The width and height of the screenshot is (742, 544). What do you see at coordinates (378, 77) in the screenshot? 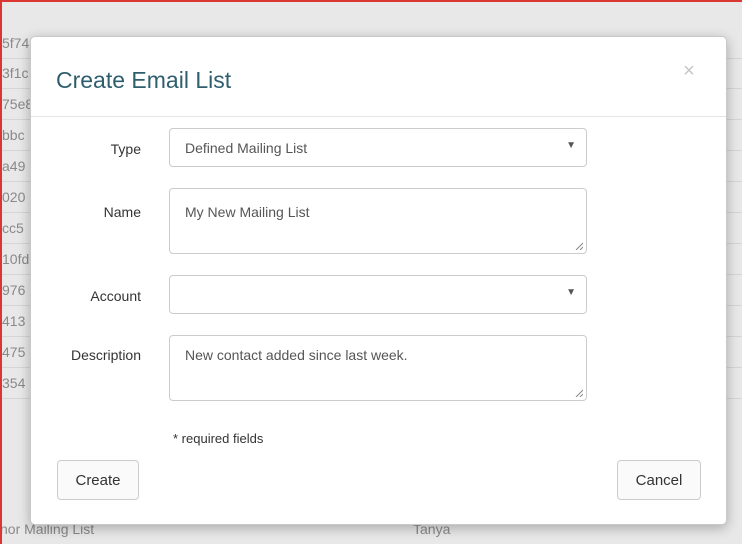
I see `modal-header: Create Email List ×` at bounding box center [378, 77].